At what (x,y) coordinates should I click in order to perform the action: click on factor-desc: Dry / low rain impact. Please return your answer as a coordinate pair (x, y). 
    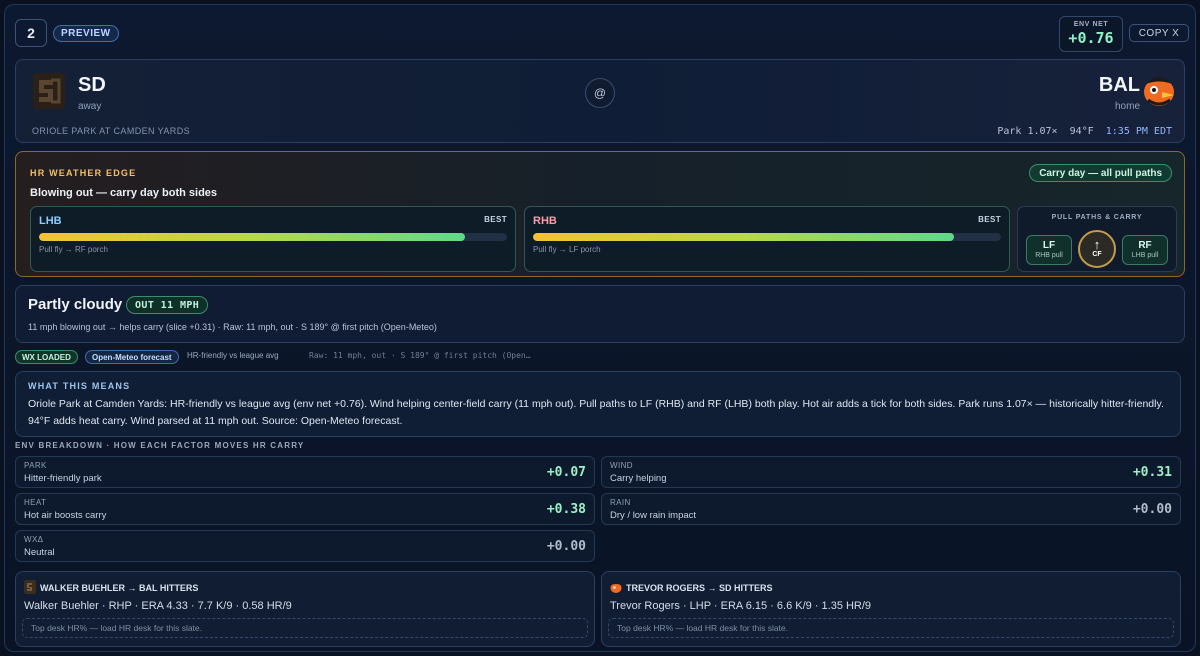
    Looking at the image, I should click on (653, 515).